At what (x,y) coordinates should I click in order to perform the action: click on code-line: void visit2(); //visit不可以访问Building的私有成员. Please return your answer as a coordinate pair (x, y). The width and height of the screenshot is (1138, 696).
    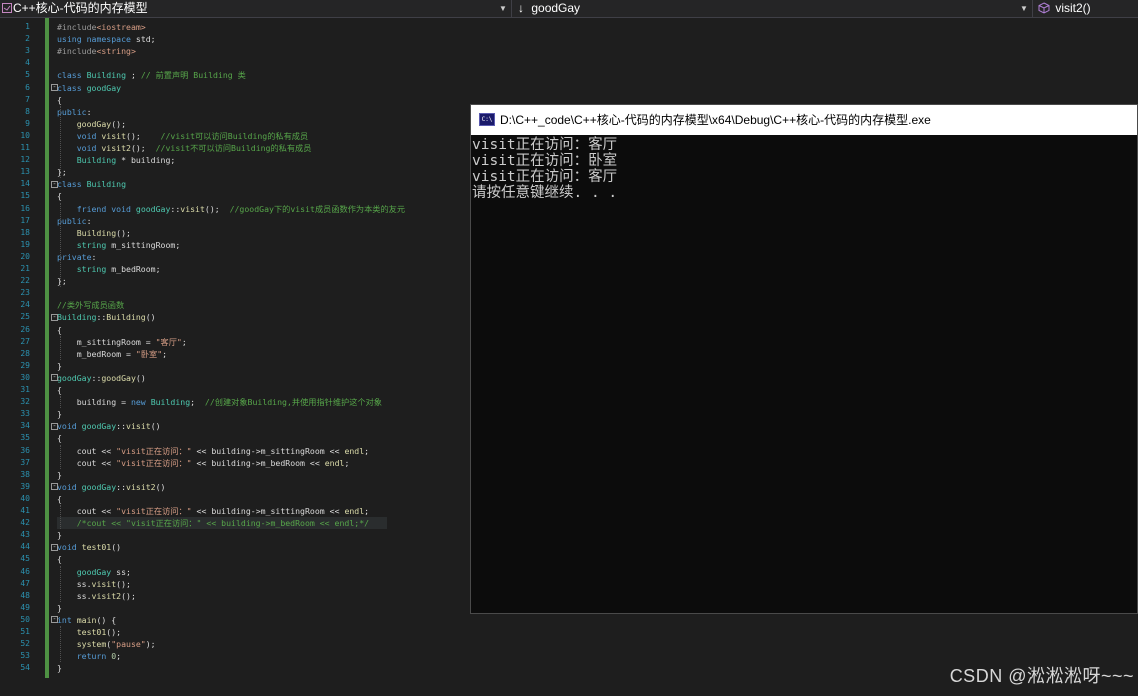
    Looking at the image, I should click on (184, 148).